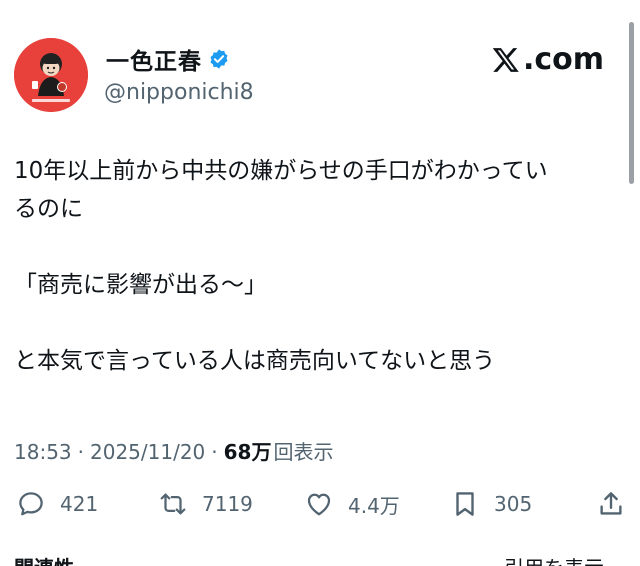 Image resolution: width=640 pixels, height=566 pixels. I want to click on brand-logo: .com, so click(547, 59).